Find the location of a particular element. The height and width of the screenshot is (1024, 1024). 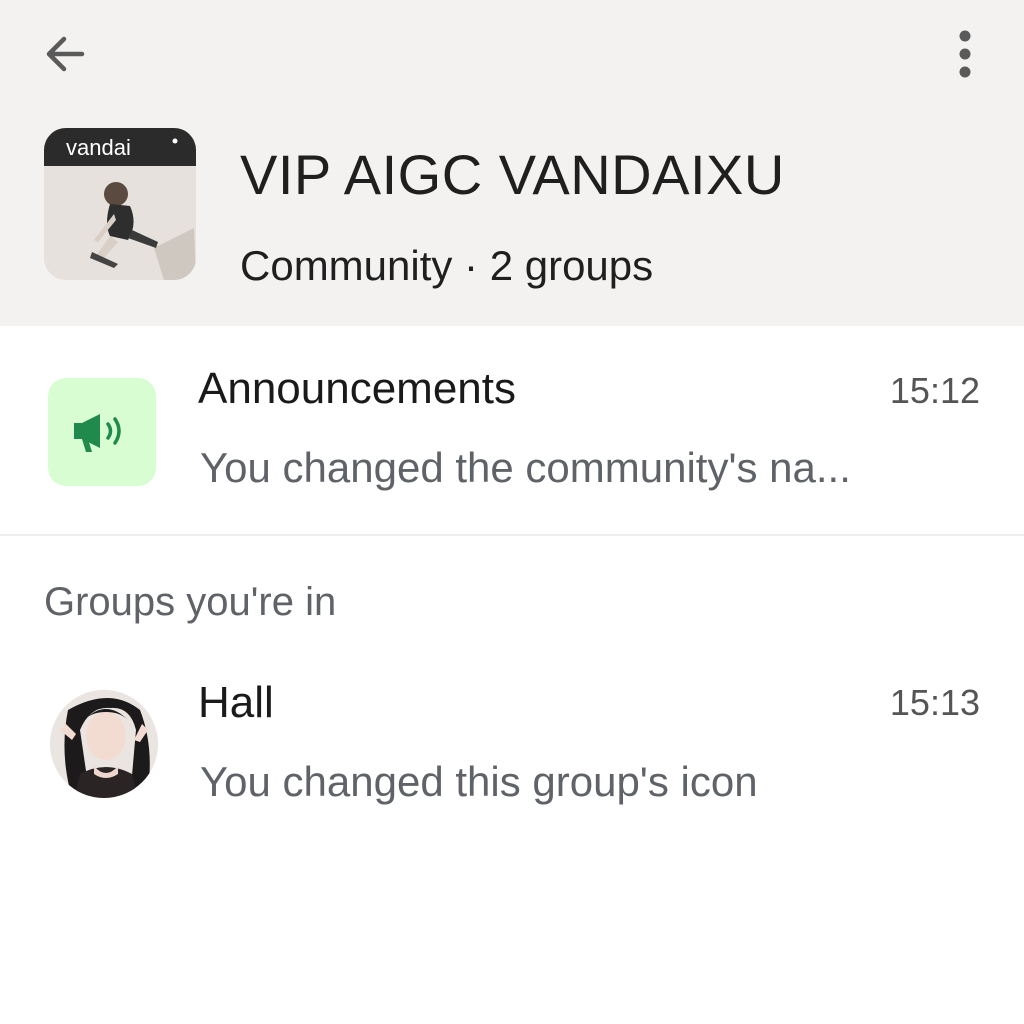

megaphone-icon is located at coordinates (97, 433).